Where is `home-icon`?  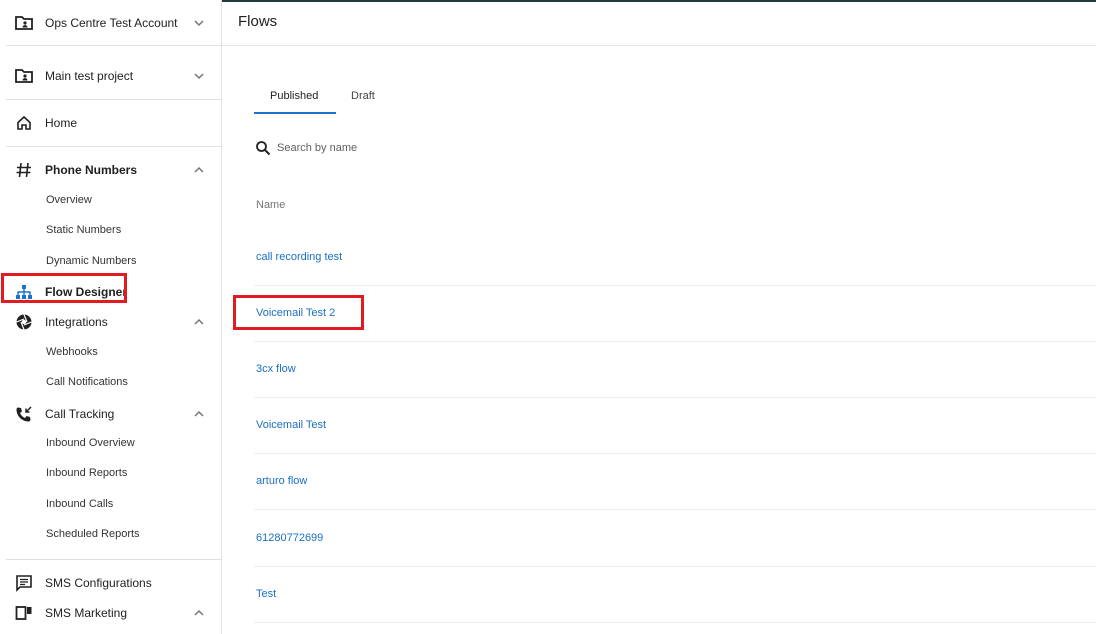
home-icon is located at coordinates (24, 123).